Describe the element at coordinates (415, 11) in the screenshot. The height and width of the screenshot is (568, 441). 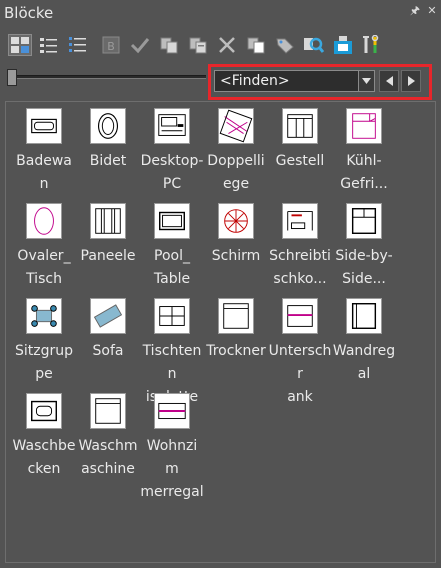
I see `pin-icon: 🖈` at that location.